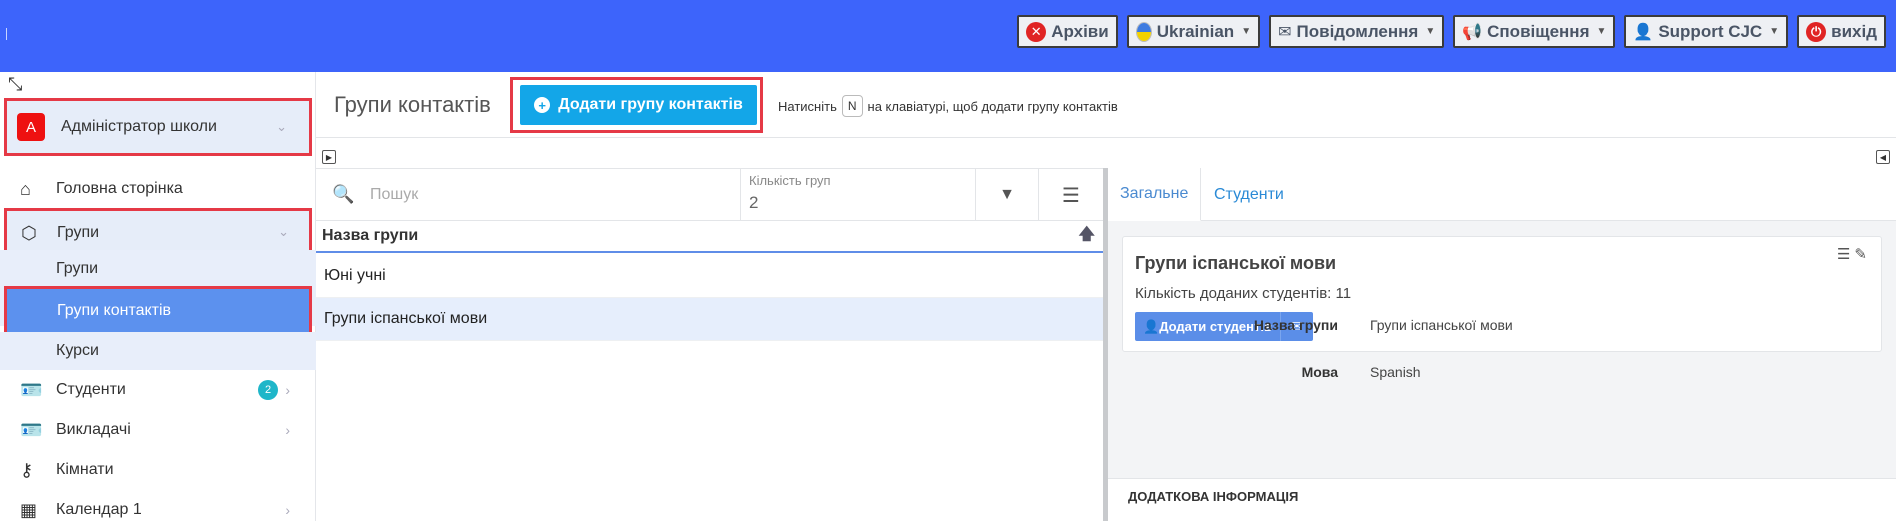 This screenshot has height=521, width=1896. I want to click on user-icon: 👤, so click(1643, 32).